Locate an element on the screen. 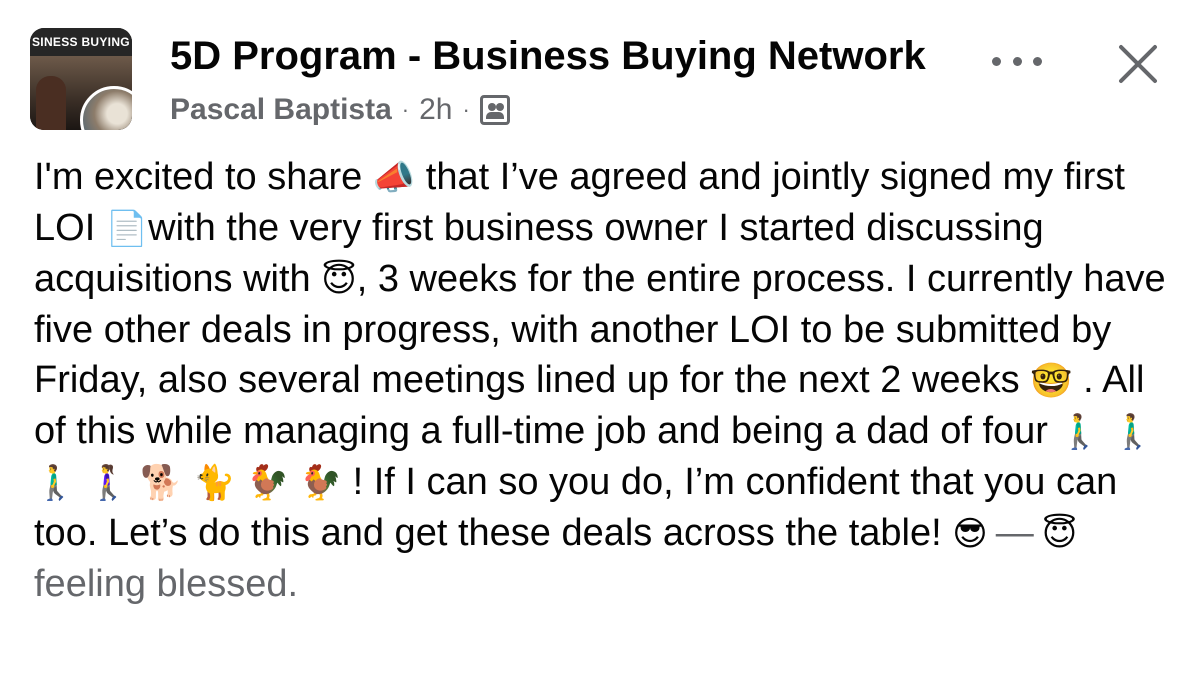 This screenshot has width=1200, height=698. feeling-text: feeling blessed. is located at coordinates (166, 584).